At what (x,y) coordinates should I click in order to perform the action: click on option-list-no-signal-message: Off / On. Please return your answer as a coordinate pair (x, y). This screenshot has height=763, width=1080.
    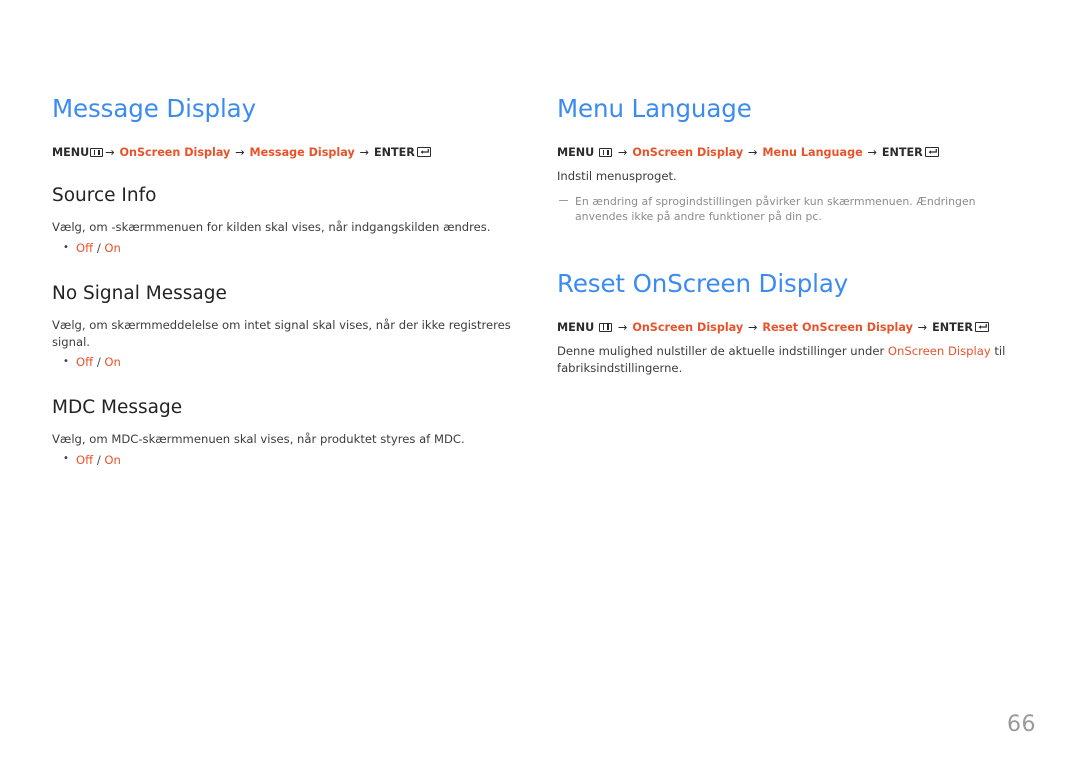
    Looking at the image, I should click on (283, 362).